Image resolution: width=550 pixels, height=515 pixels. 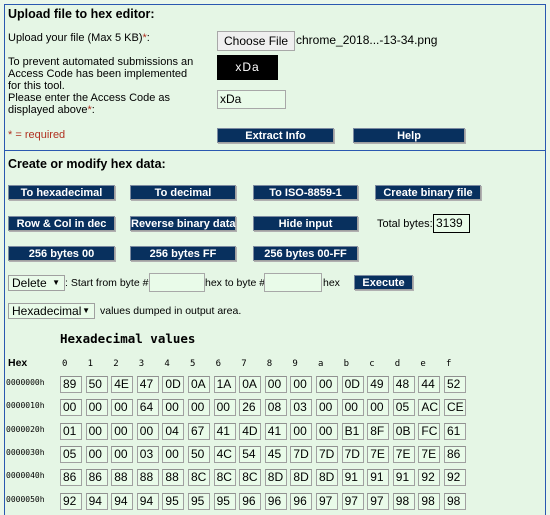 What do you see at coordinates (275, 408) in the screenshot?
I see `hex-byte-cell: 08` at bounding box center [275, 408].